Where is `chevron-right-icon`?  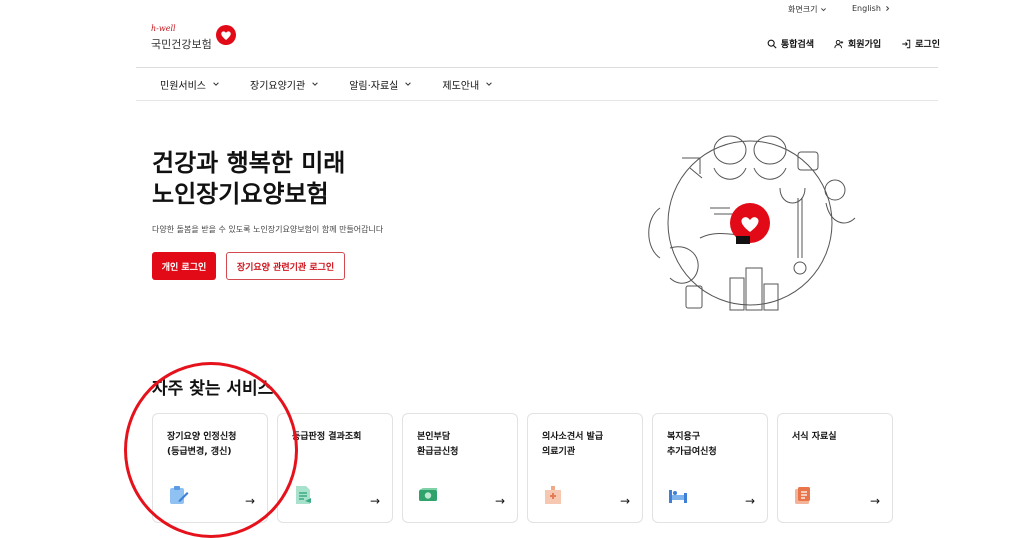
chevron-right-icon is located at coordinates (887, 8).